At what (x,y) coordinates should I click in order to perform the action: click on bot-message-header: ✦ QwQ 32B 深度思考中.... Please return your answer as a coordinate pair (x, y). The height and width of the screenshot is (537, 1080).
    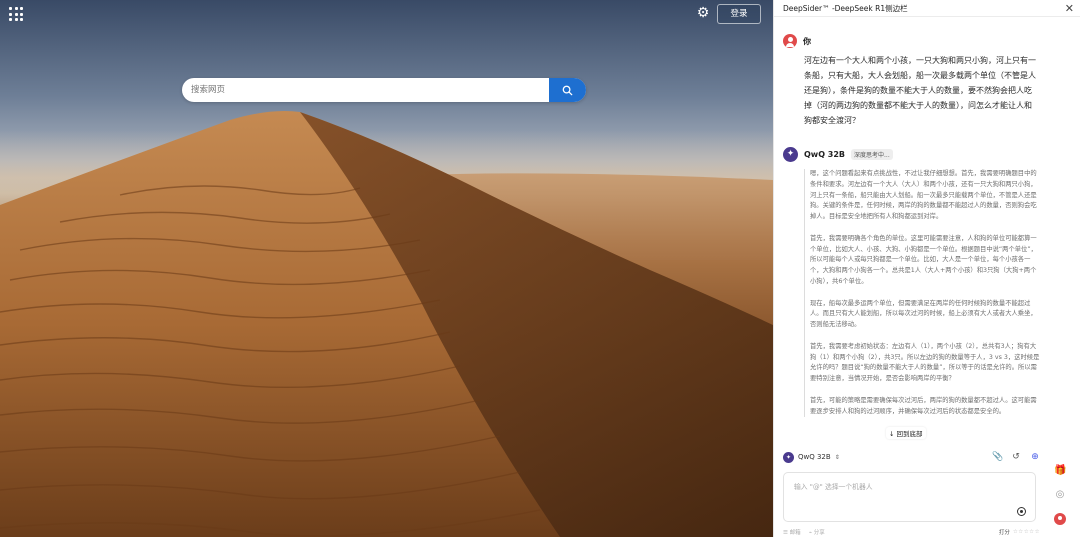
    Looking at the image, I should click on (909, 154).